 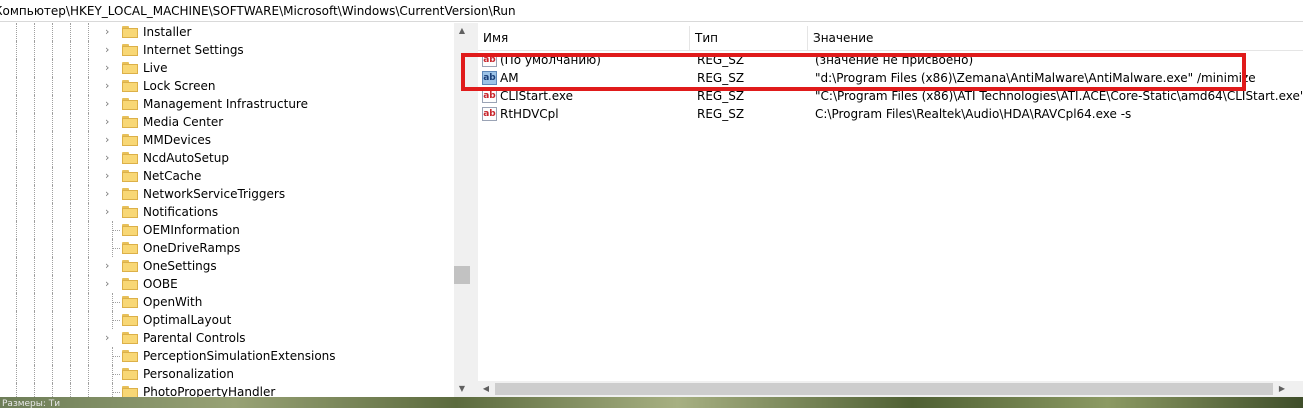 What do you see at coordinates (227, 212) in the screenshot?
I see `tree-item: › Notifications` at bounding box center [227, 212].